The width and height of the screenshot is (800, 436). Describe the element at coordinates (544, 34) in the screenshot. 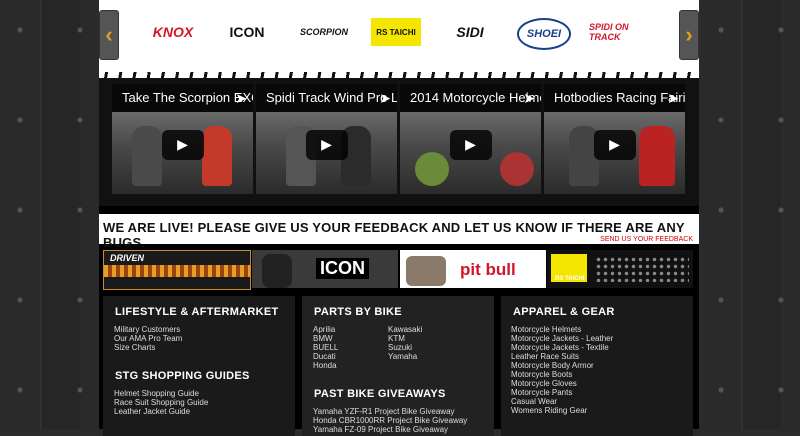

I see `brand-logo-shoei: SHOEI` at that location.